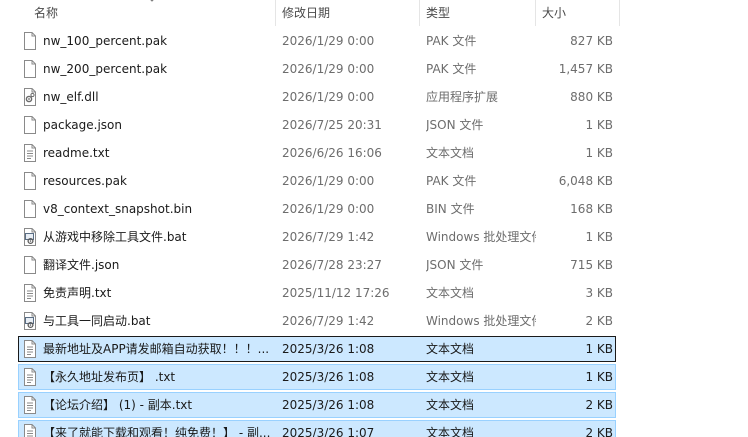 This screenshot has height=437, width=748. Describe the element at coordinates (77, 293) in the screenshot. I see `file-name: 免责声明.txt` at that location.